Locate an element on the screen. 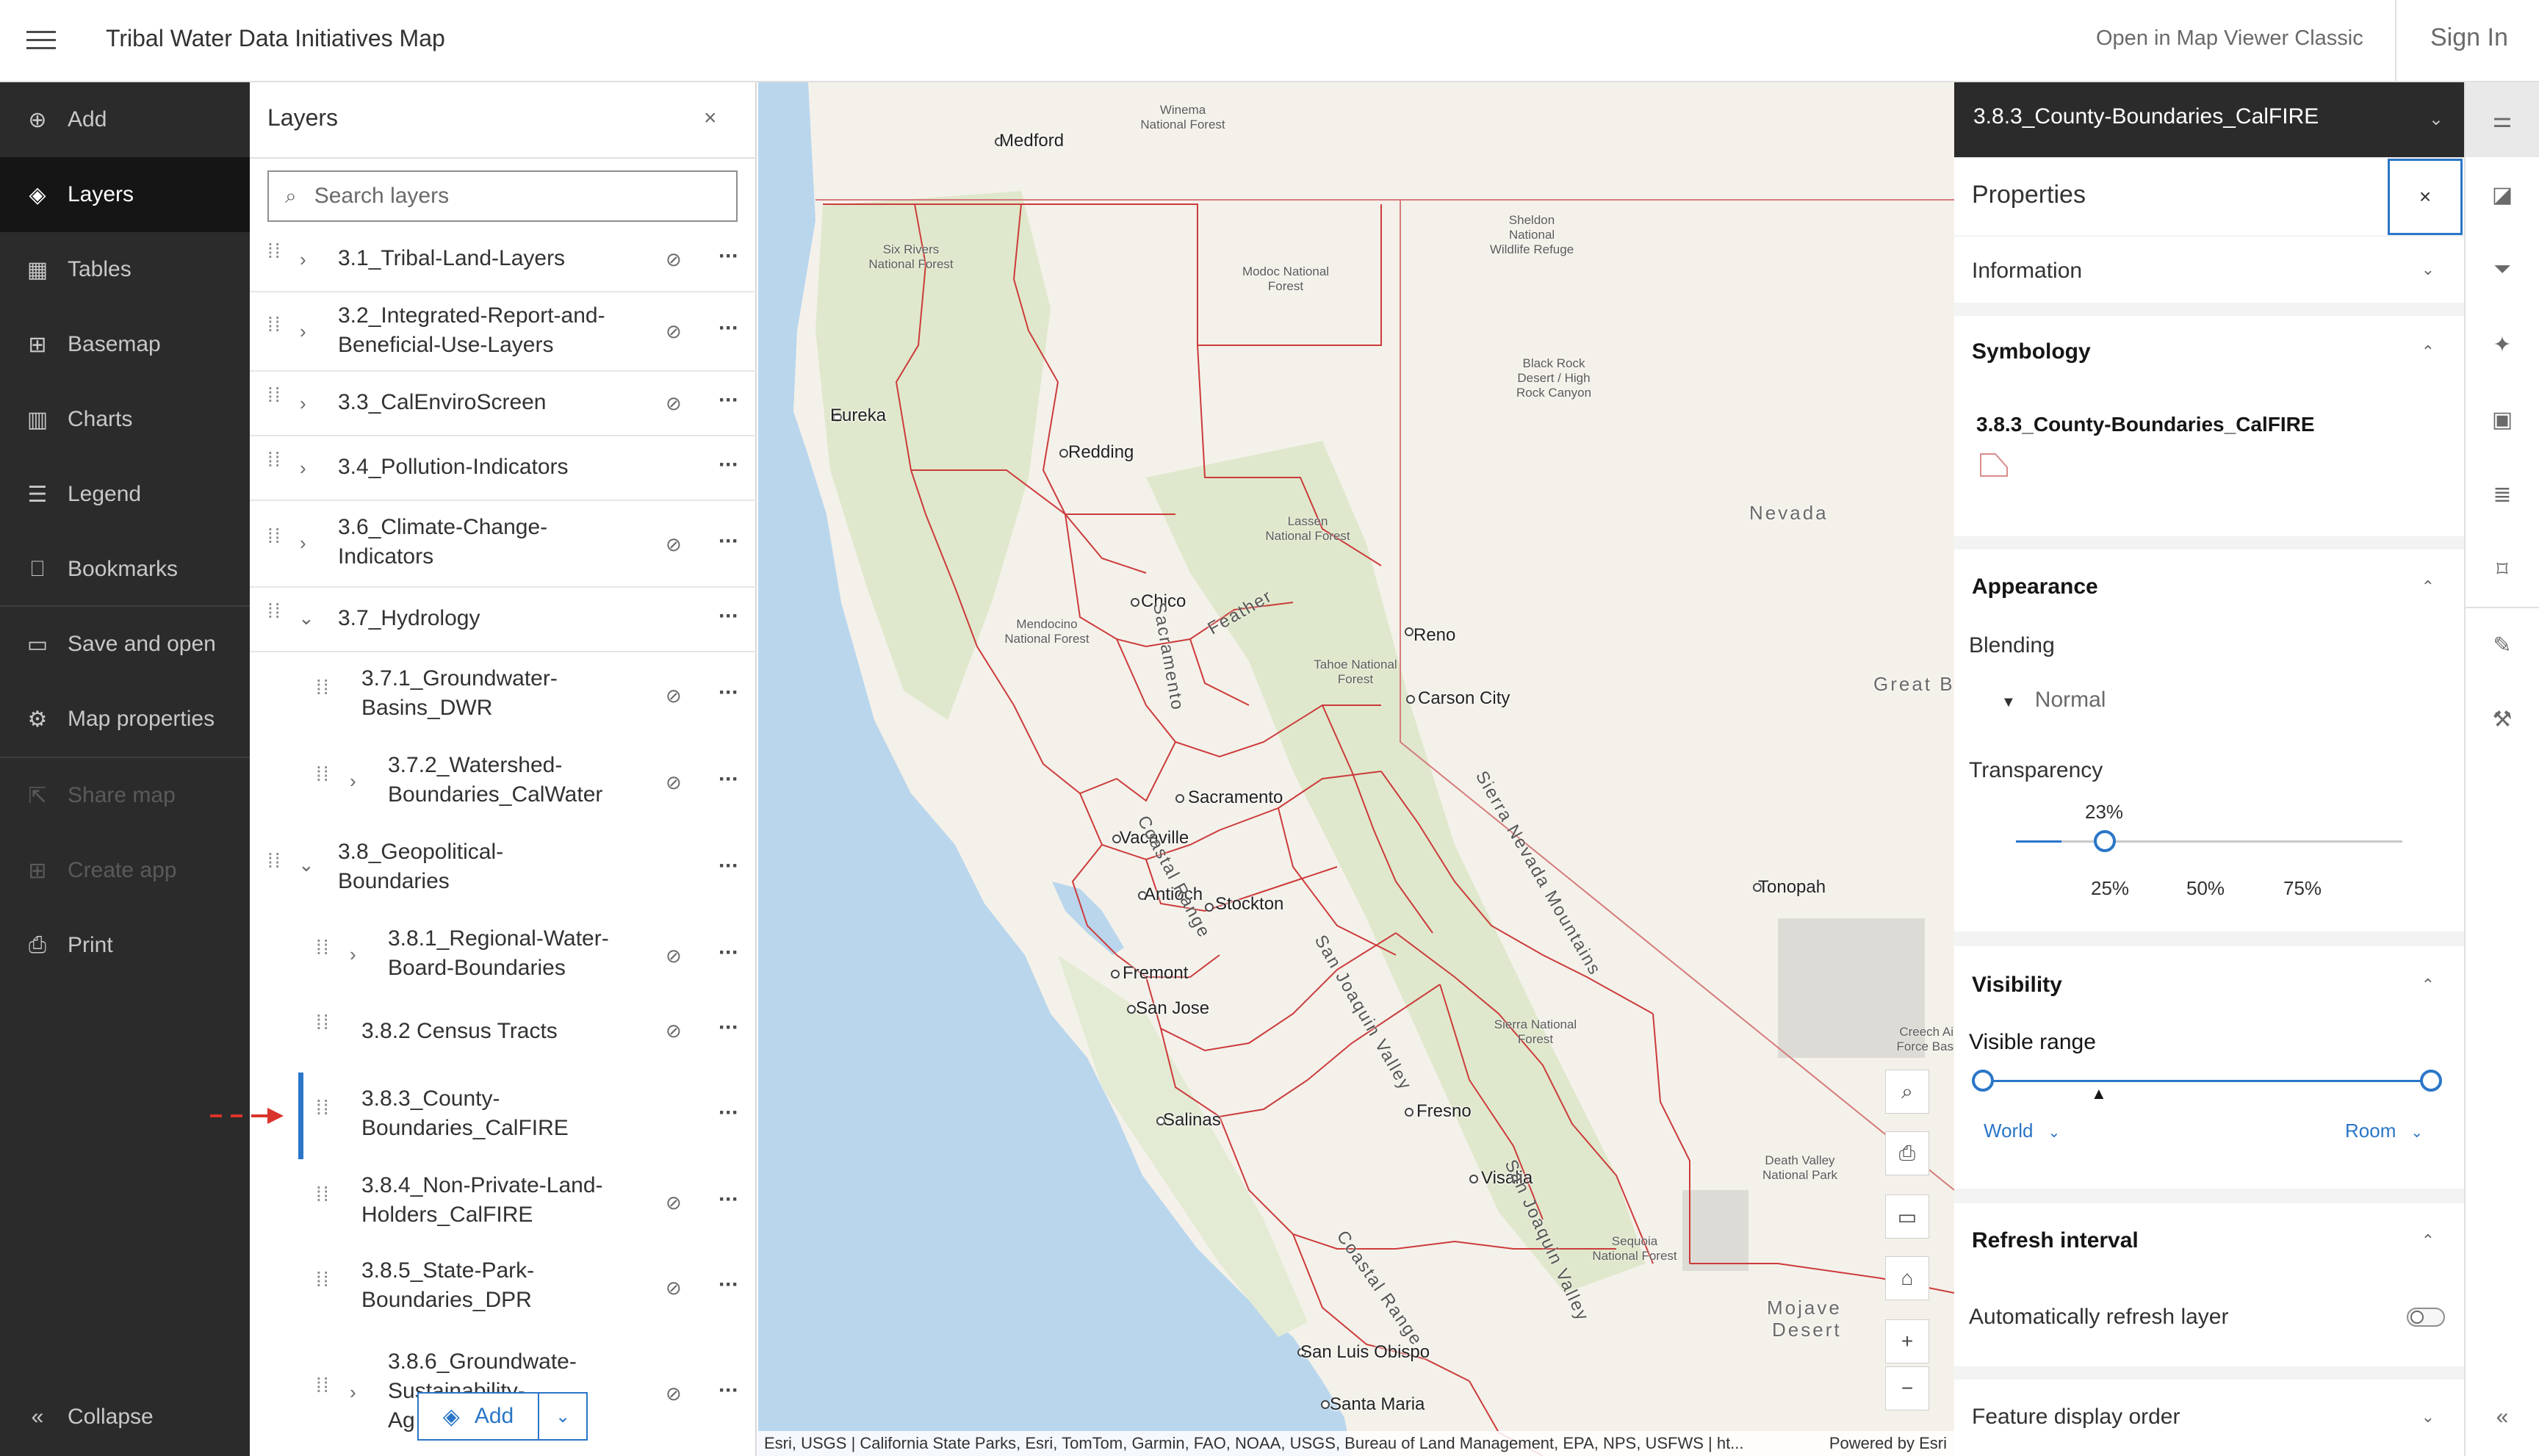  layer-row-selected: ⁞⁞ 3.8.3_County- Boundaries_CalFIRE ··· is located at coordinates (504, 1116).